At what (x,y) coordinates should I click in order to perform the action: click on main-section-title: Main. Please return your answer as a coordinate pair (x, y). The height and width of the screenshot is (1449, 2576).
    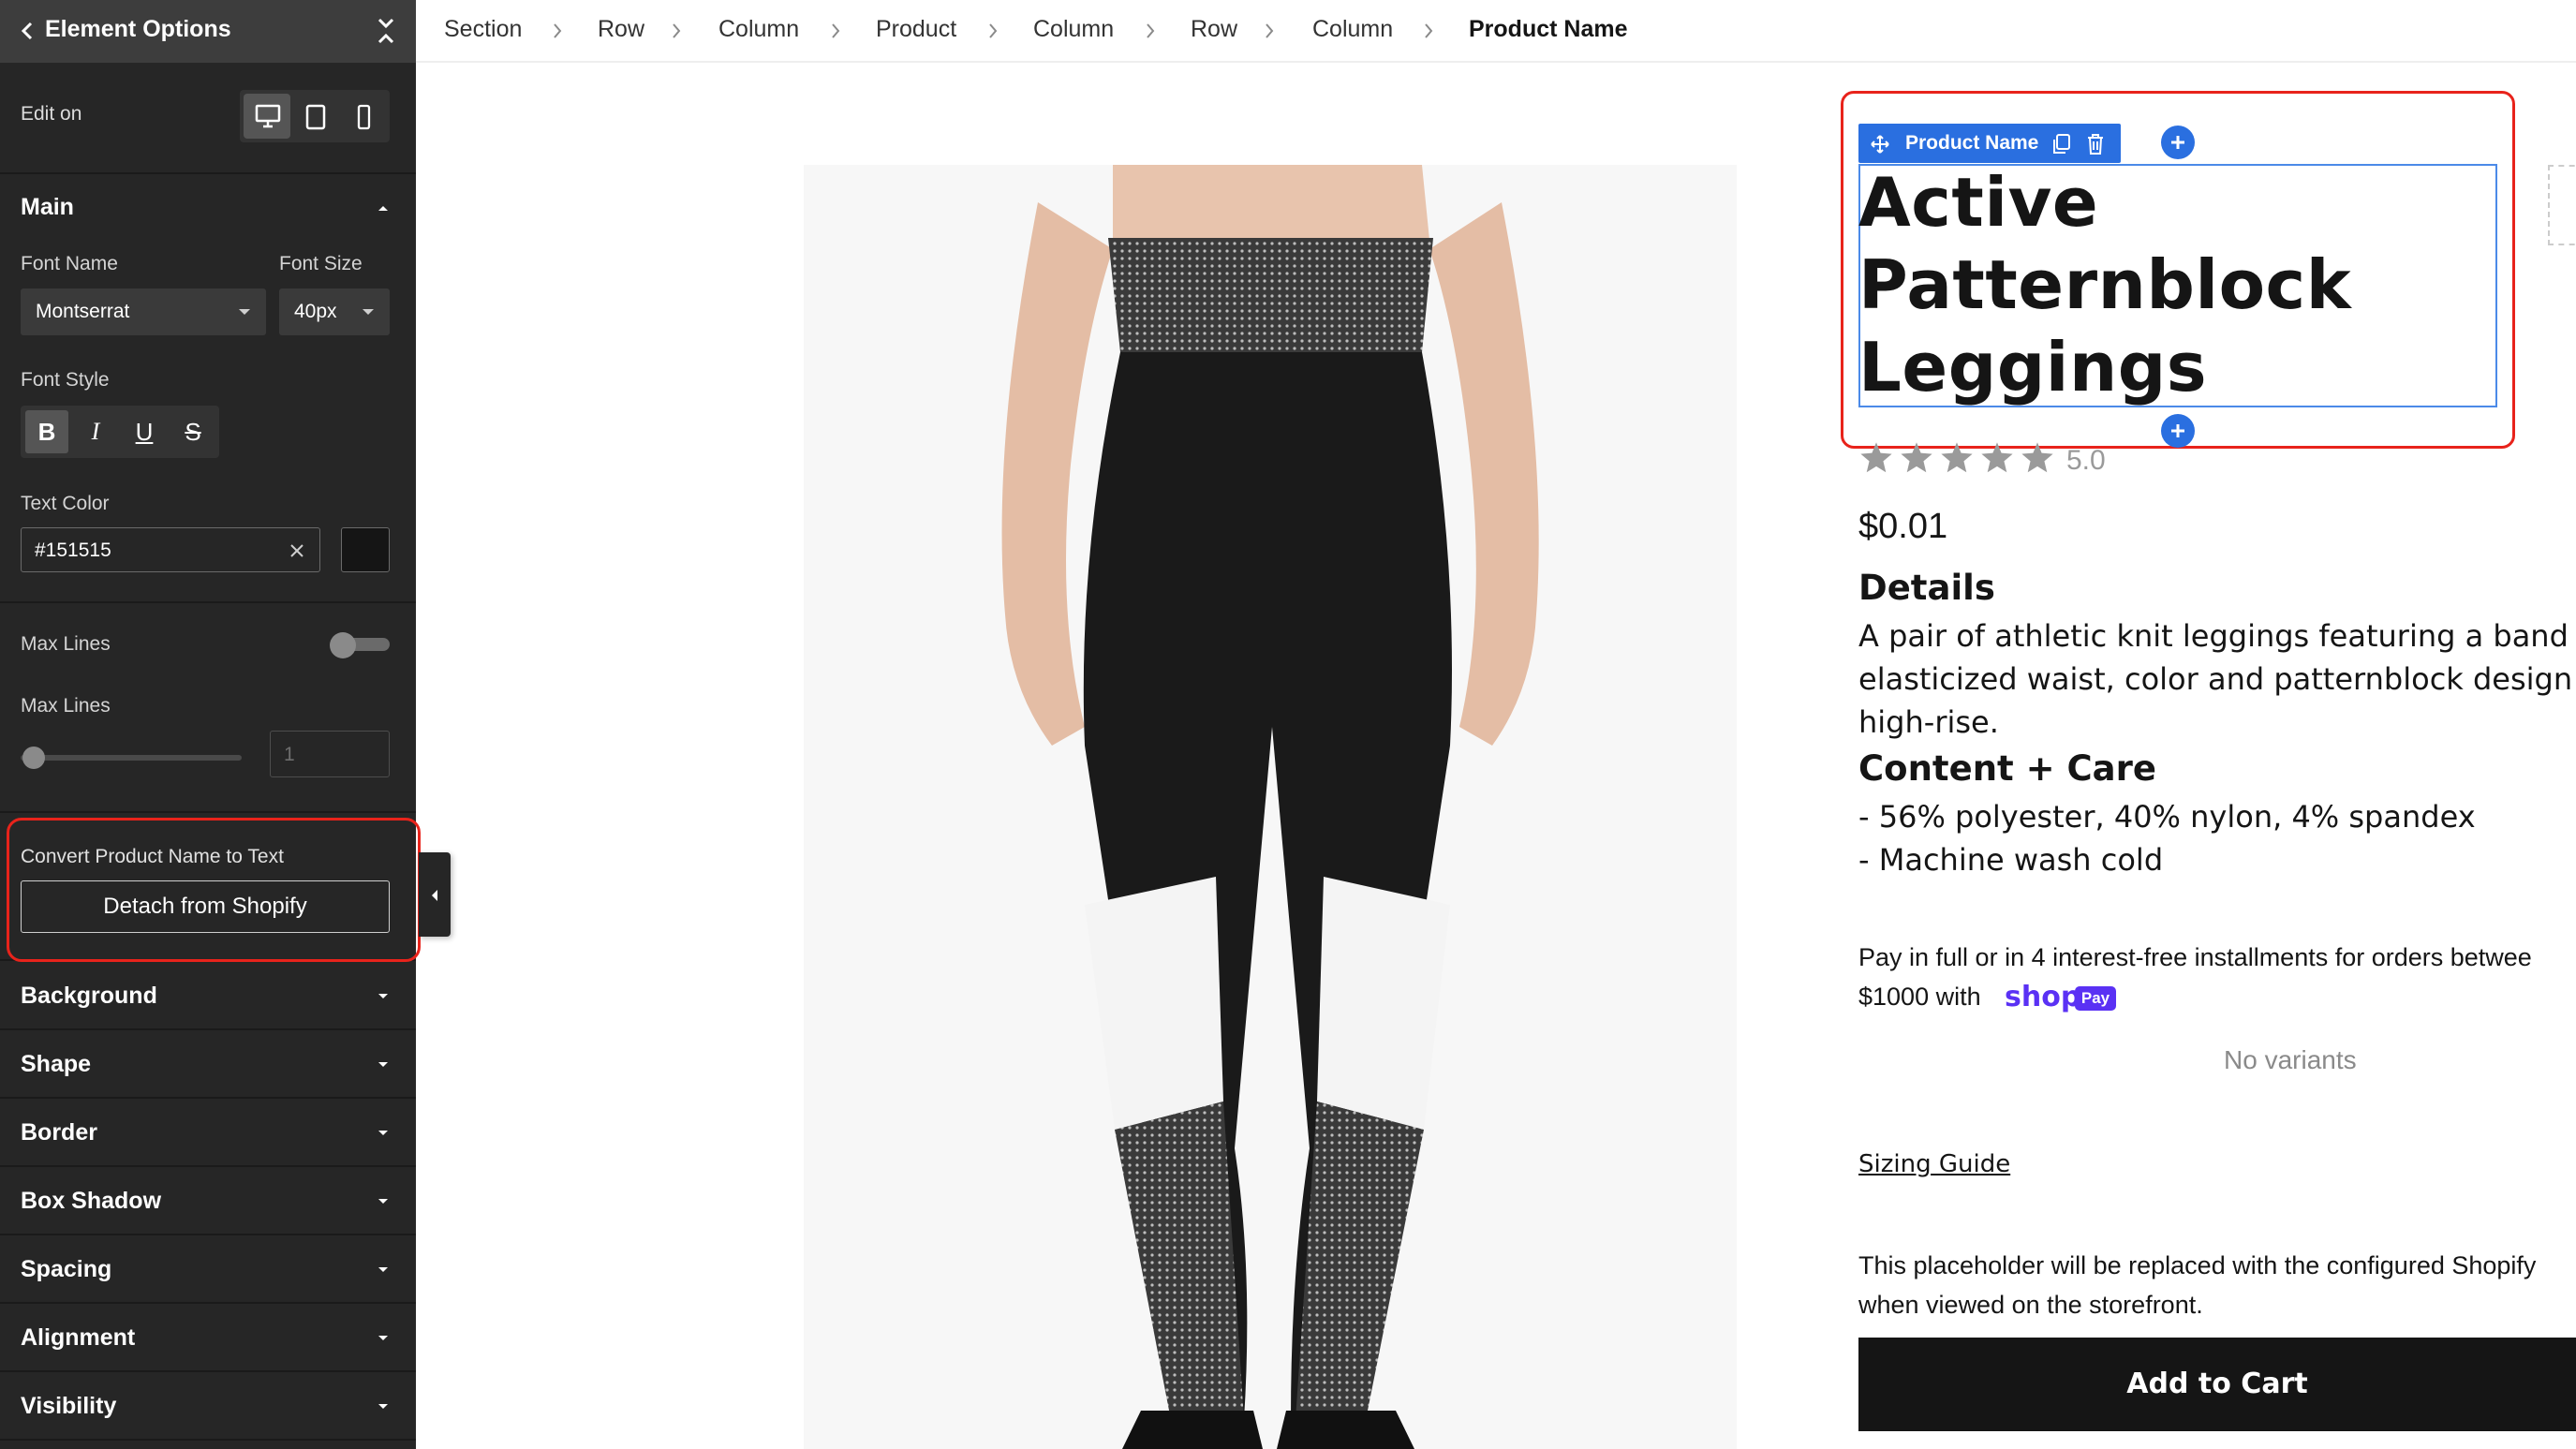
    Looking at the image, I should click on (48, 208).